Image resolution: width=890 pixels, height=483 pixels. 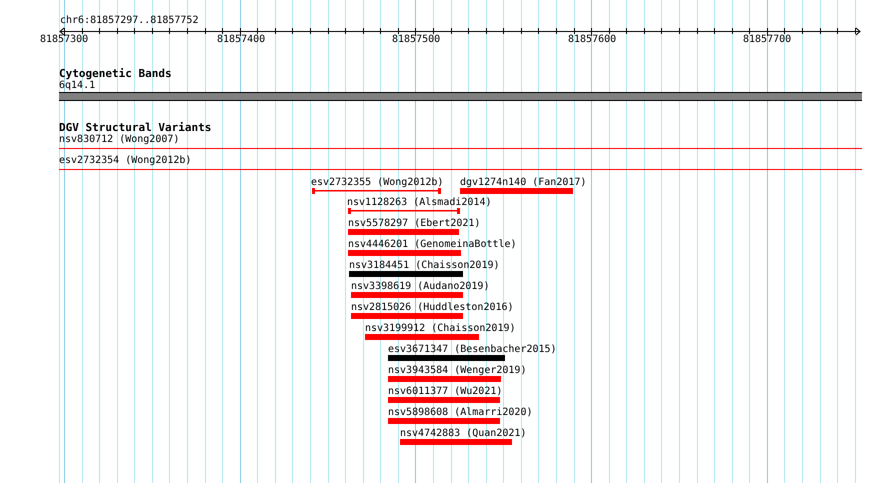 What do you see at coordinates (125, 161) in the screenshot?
I see `feature-label: esv2732354 (Wong2012b)` at bounding box center [125, 161].